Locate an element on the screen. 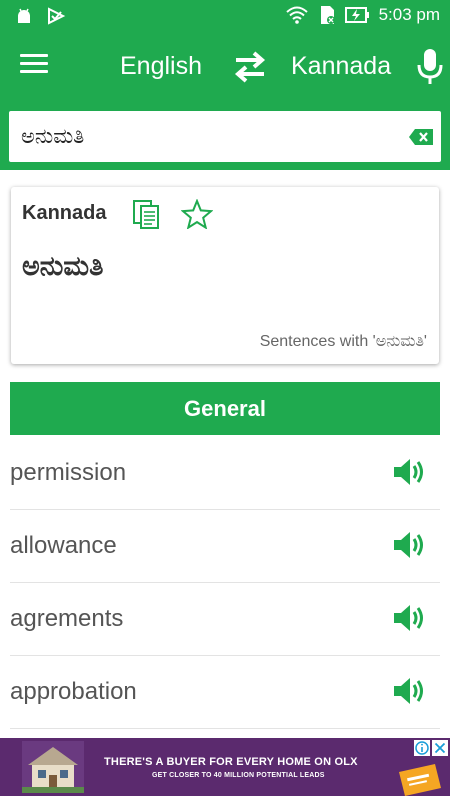 The width and height of the screenshot is (450, 800). swap-icon is located at coordinates (250, 67).